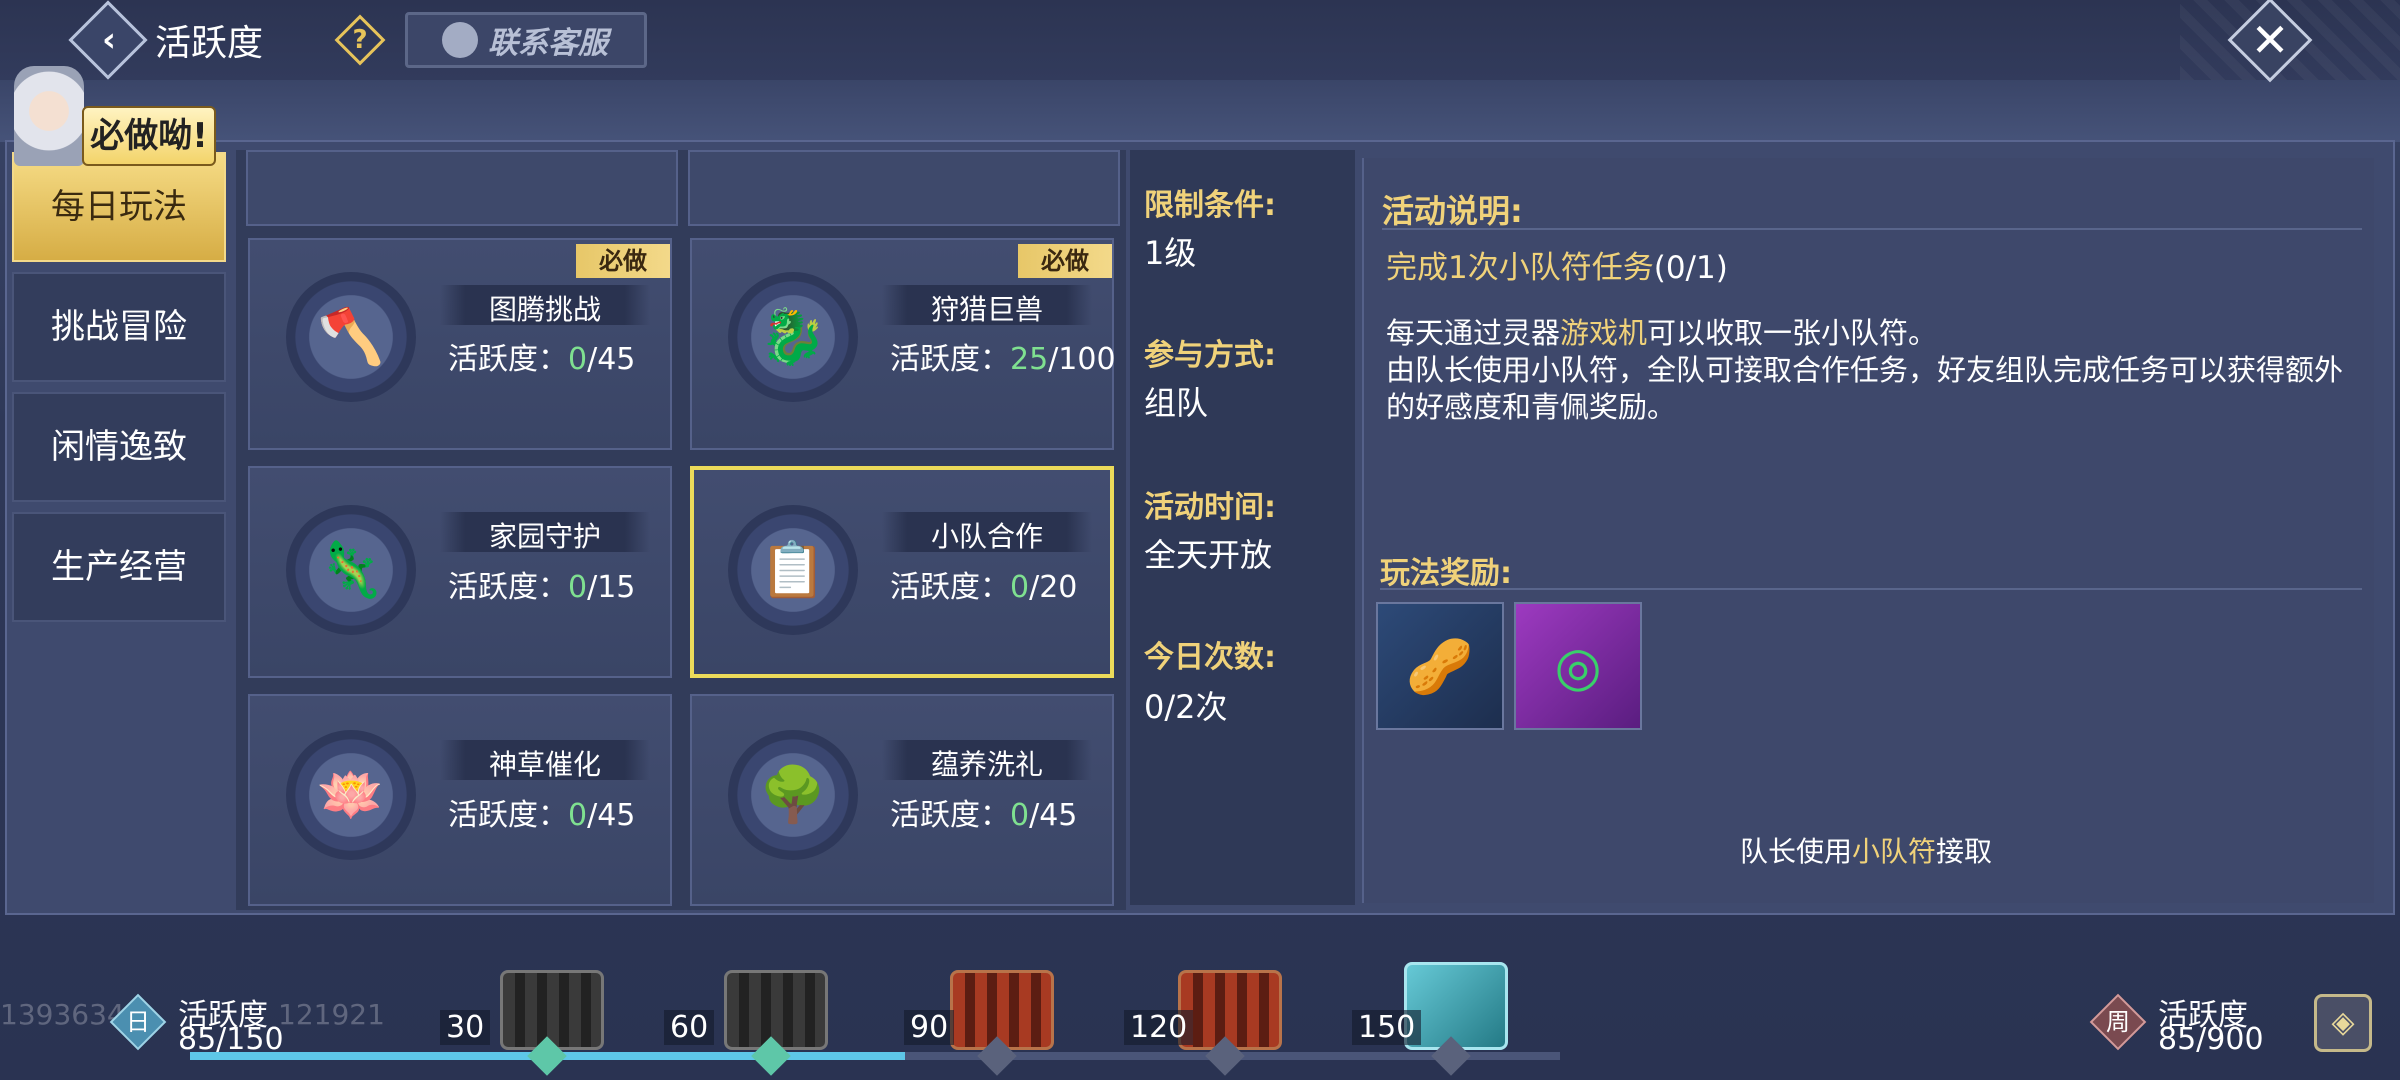 This screenshot has height=1080, width=2400. I want to click on activity-points: 活跃度：25/100, so click(1003, 359).